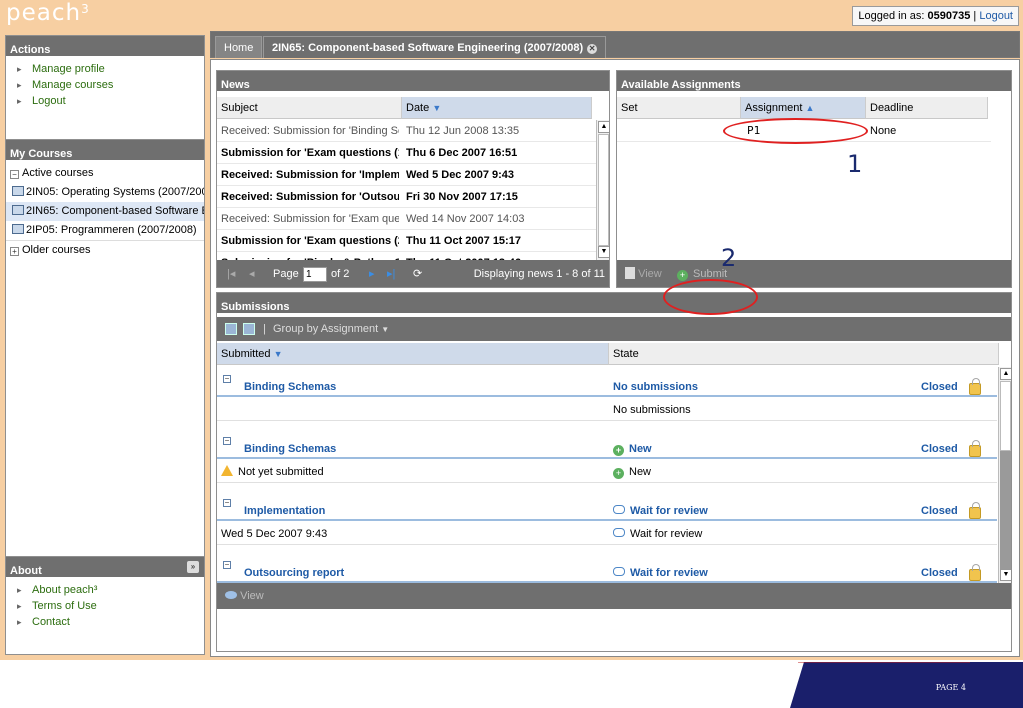  Describe the element at coordinates (105, 590) in the screenshot. I see `about-peach-link: About peach³` at that location.